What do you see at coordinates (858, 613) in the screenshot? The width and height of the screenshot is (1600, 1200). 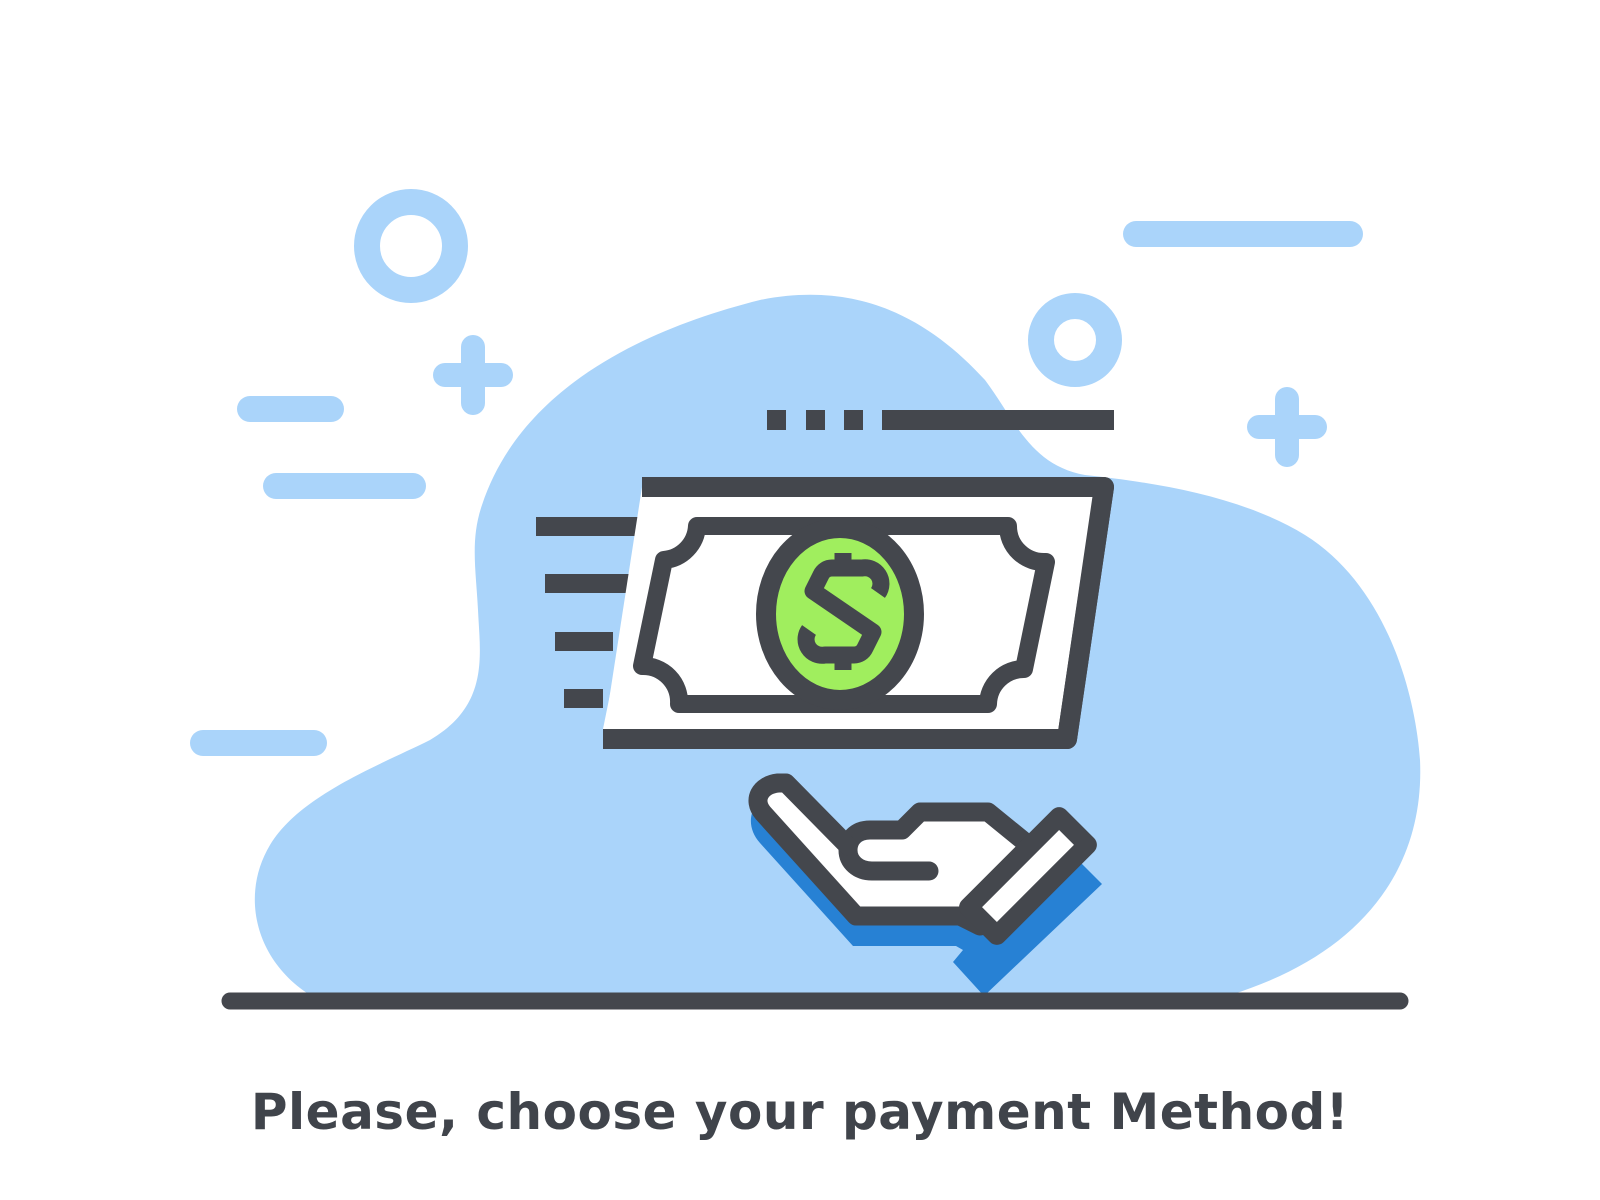 I see `payment-bill-icon` at bounding box center [858, 613].